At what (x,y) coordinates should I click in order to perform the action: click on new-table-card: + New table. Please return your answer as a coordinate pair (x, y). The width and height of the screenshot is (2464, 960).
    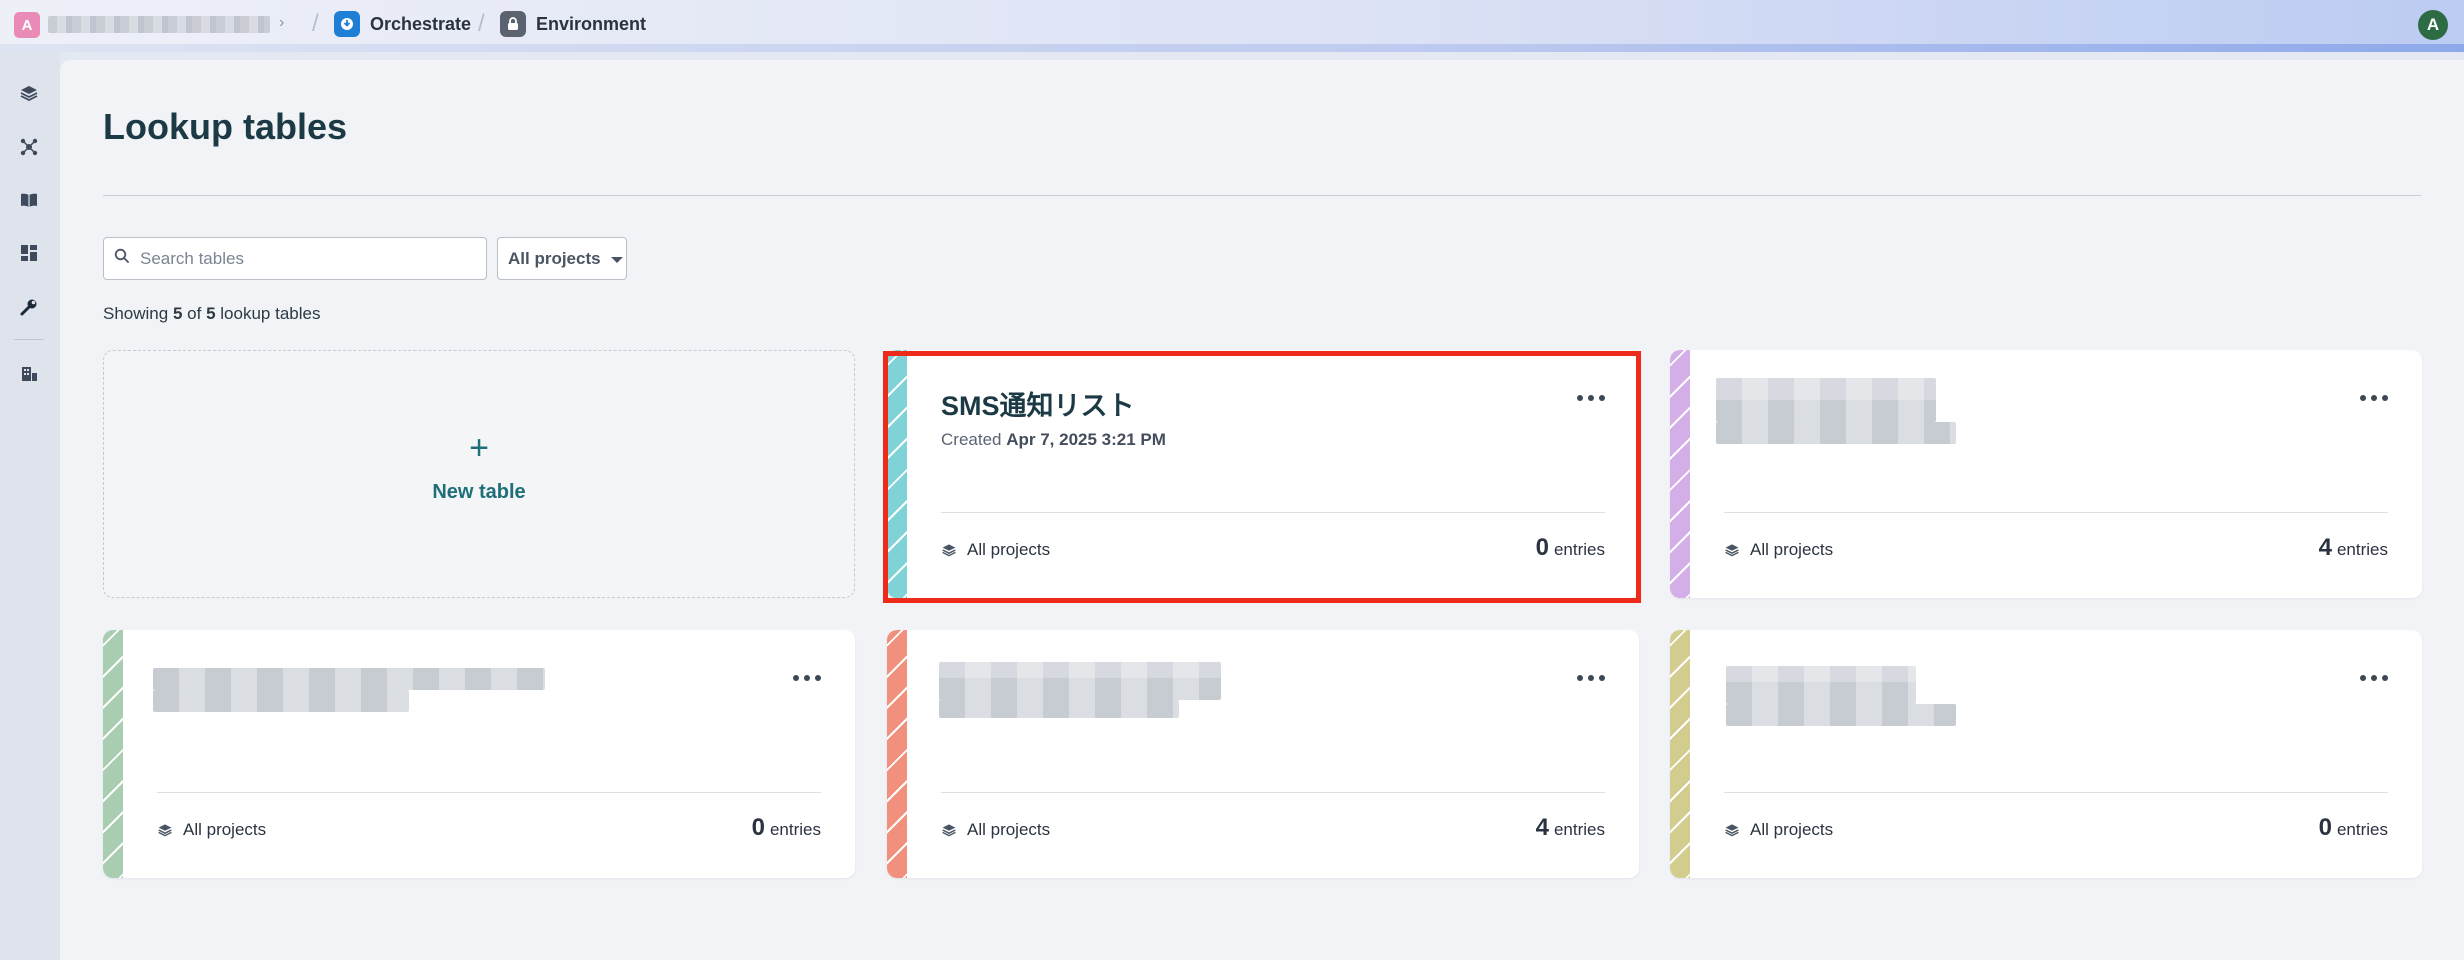
    Looking at the image, I should click on (479, 474).